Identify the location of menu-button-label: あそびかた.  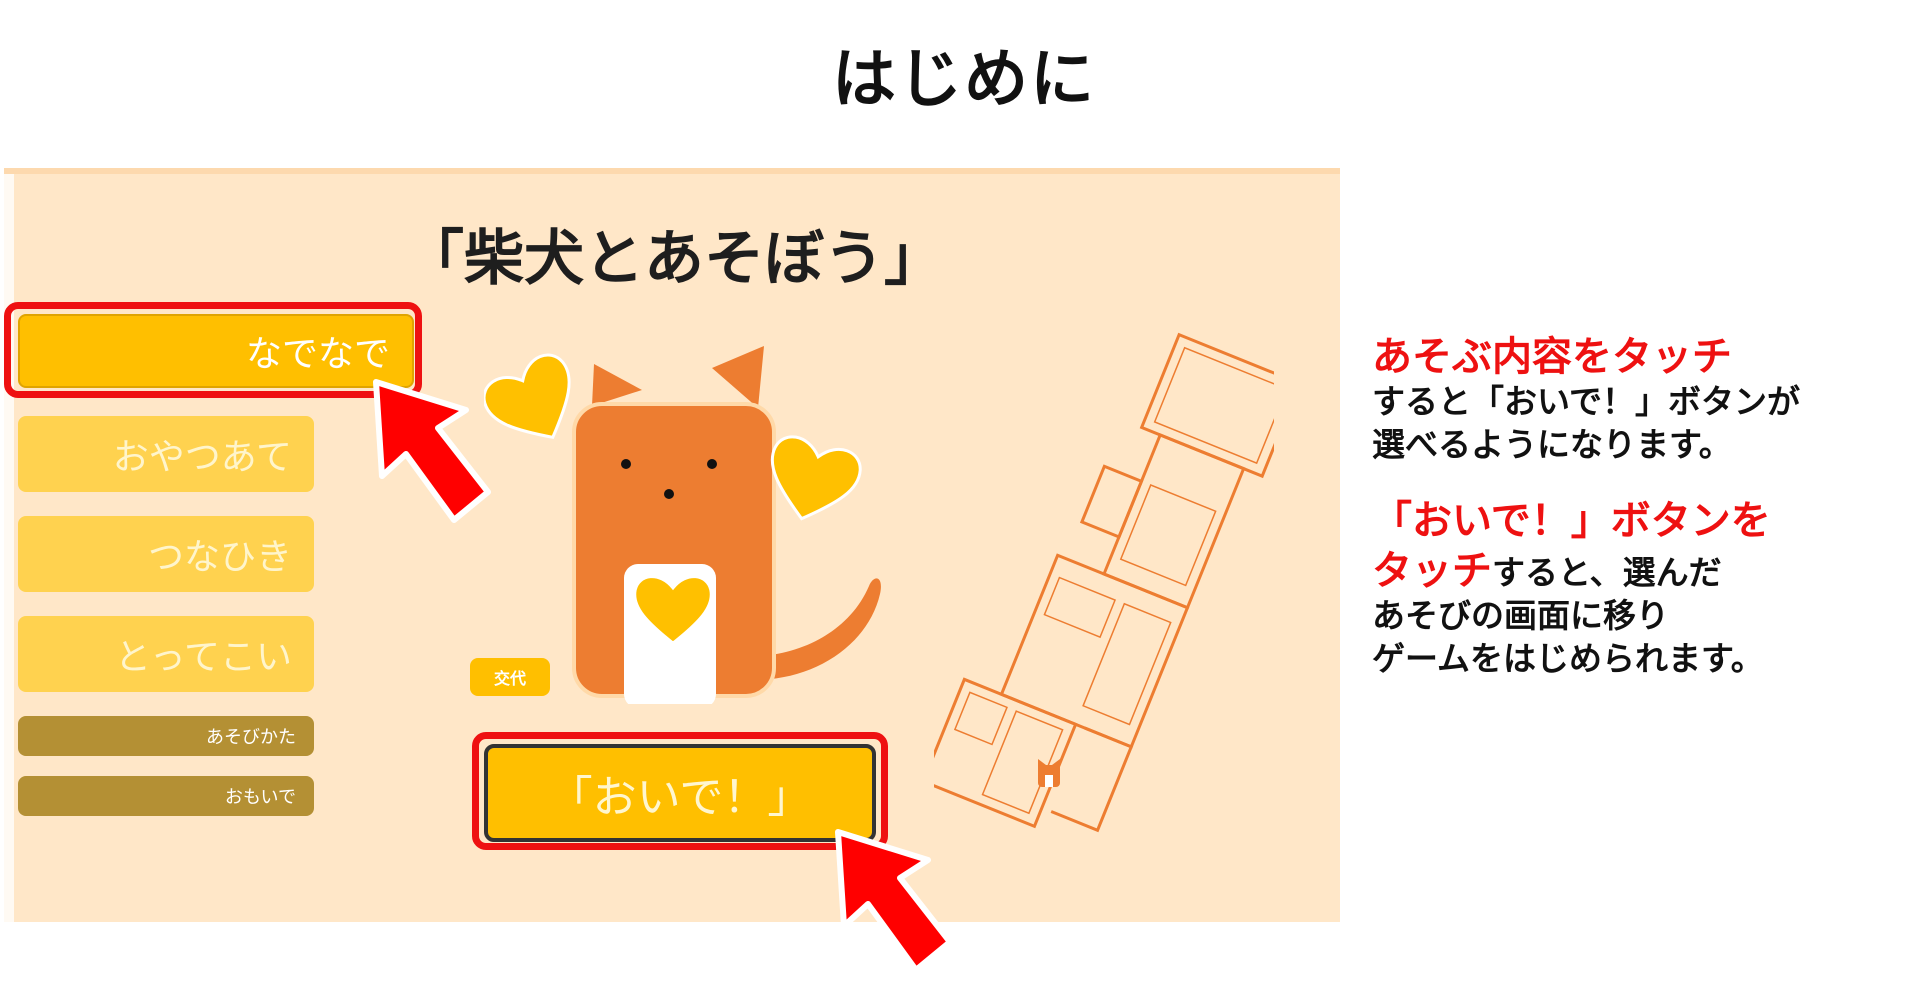
(251, 737).